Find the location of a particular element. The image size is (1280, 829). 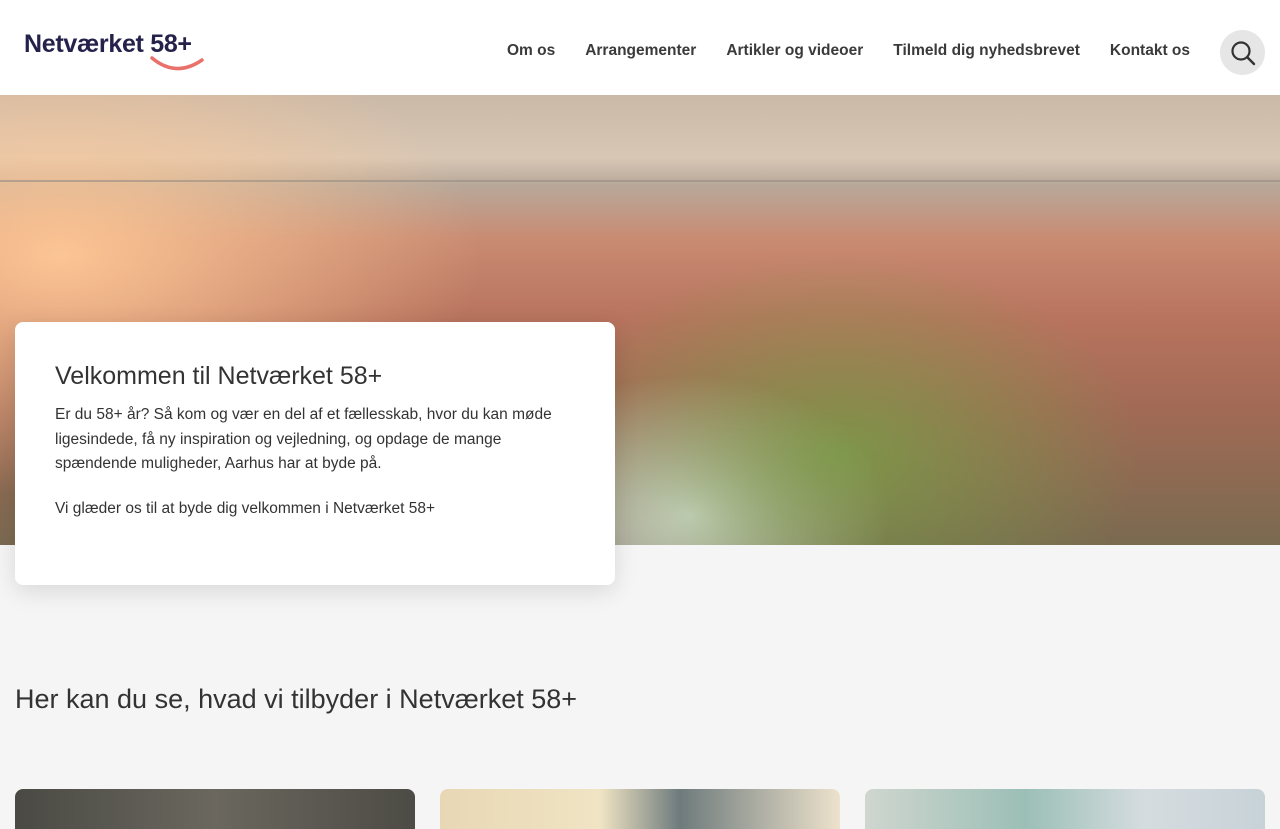

logo: Netværket 58+ is located at coordinates (114, 52).